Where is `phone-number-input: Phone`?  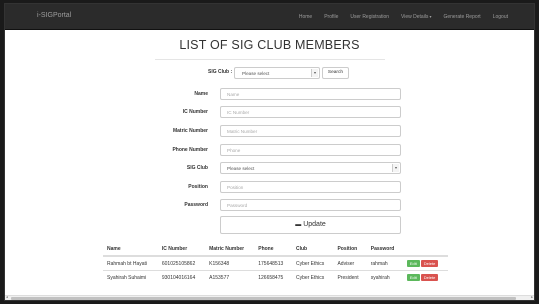
phone-number-input: Phone is located at coordinates (310, 150).